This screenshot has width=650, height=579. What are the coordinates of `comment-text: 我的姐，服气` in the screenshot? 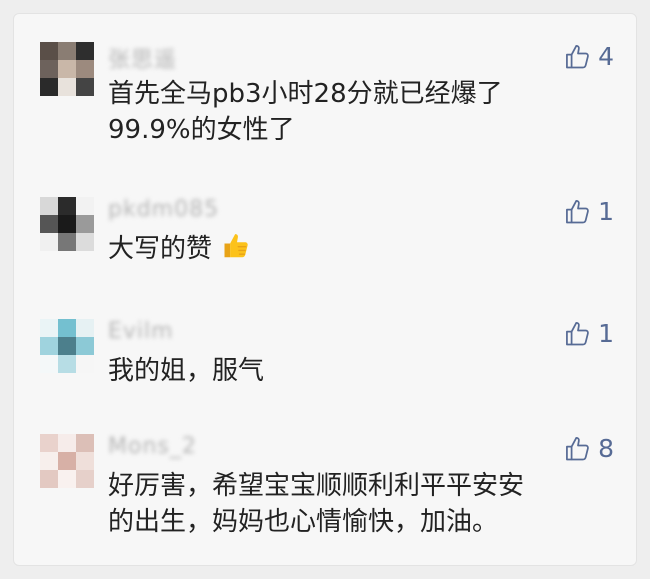 It's located at (186, 371).